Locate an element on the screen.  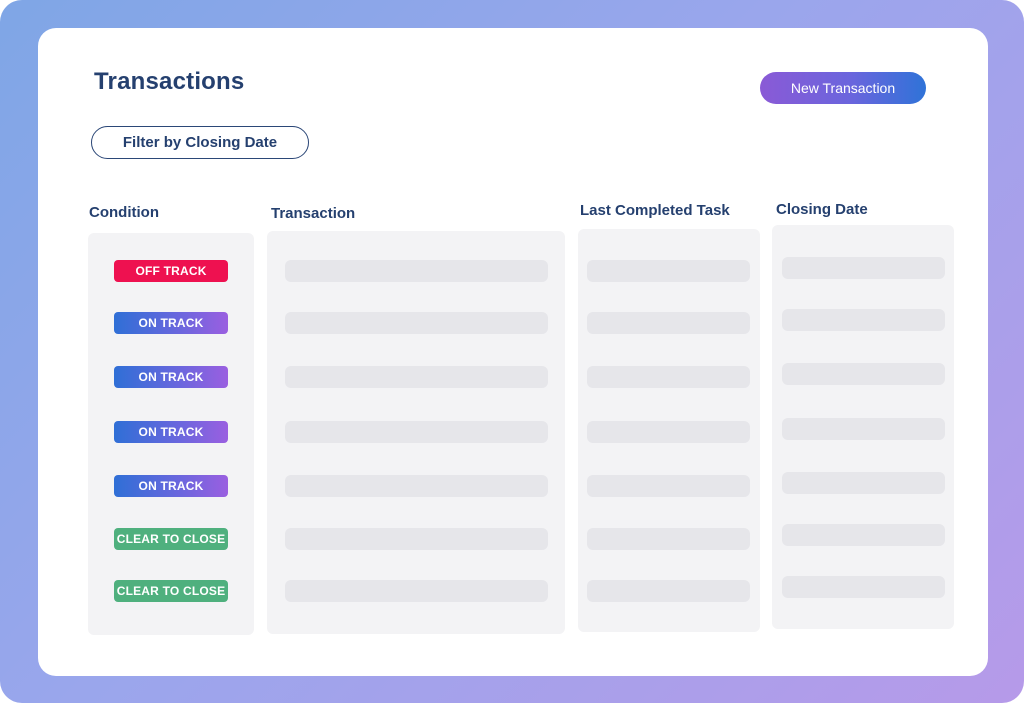
page-title: Transactions is located at coordinates (169, 81).